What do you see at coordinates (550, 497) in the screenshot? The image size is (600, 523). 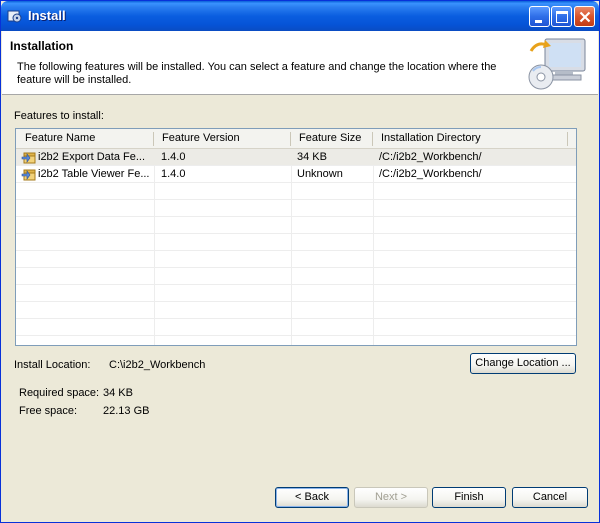 I see `cancel-button: Cancel` at bounding box center [550, 497].